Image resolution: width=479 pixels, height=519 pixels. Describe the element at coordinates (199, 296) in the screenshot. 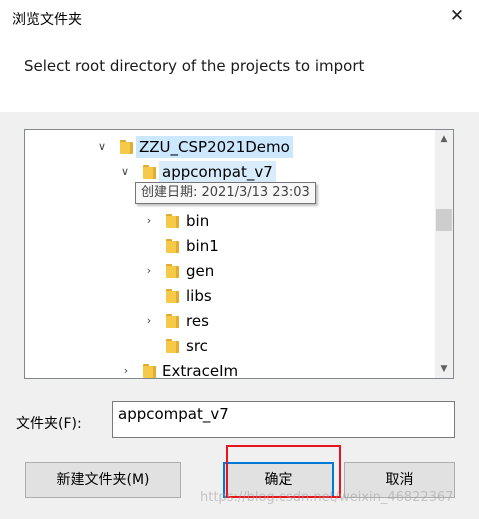

I see `tree-node-label: libs` at that location.